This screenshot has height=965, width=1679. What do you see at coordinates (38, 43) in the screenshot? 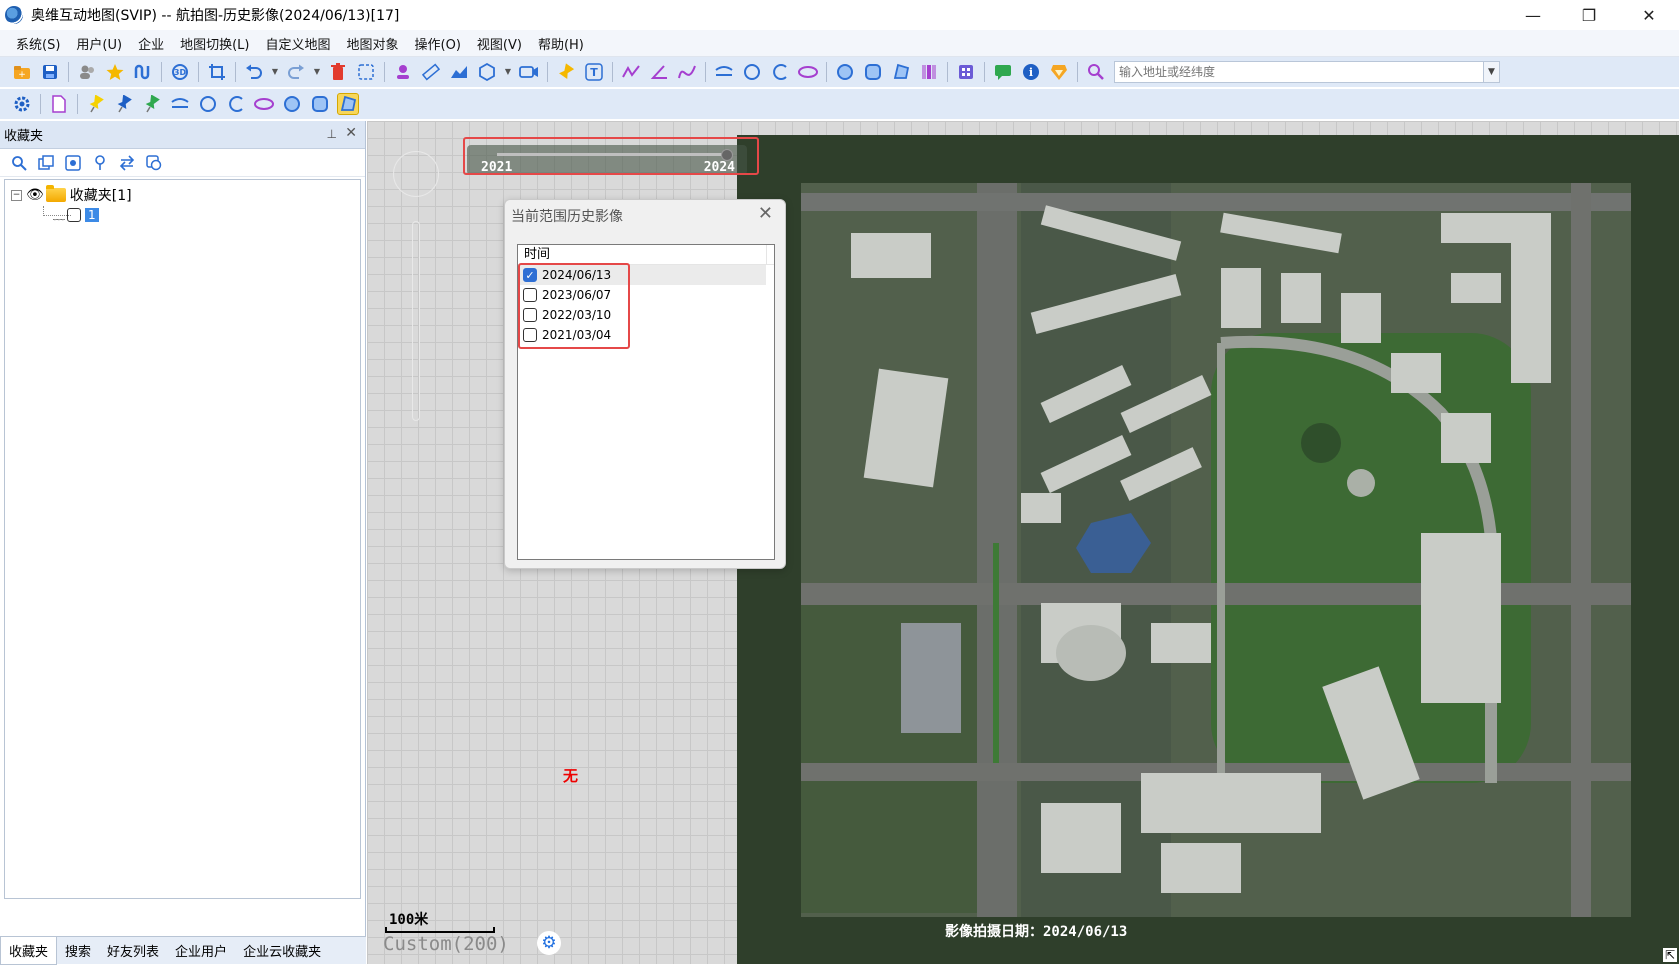
I see `menu-system: 系统(S)` at bounding box center [38, 43].